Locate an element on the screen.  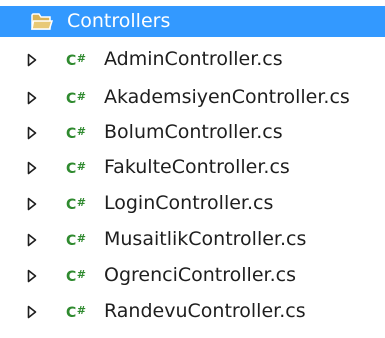
file-node: C# LoginController.cs is located at coordinates (192, 203).